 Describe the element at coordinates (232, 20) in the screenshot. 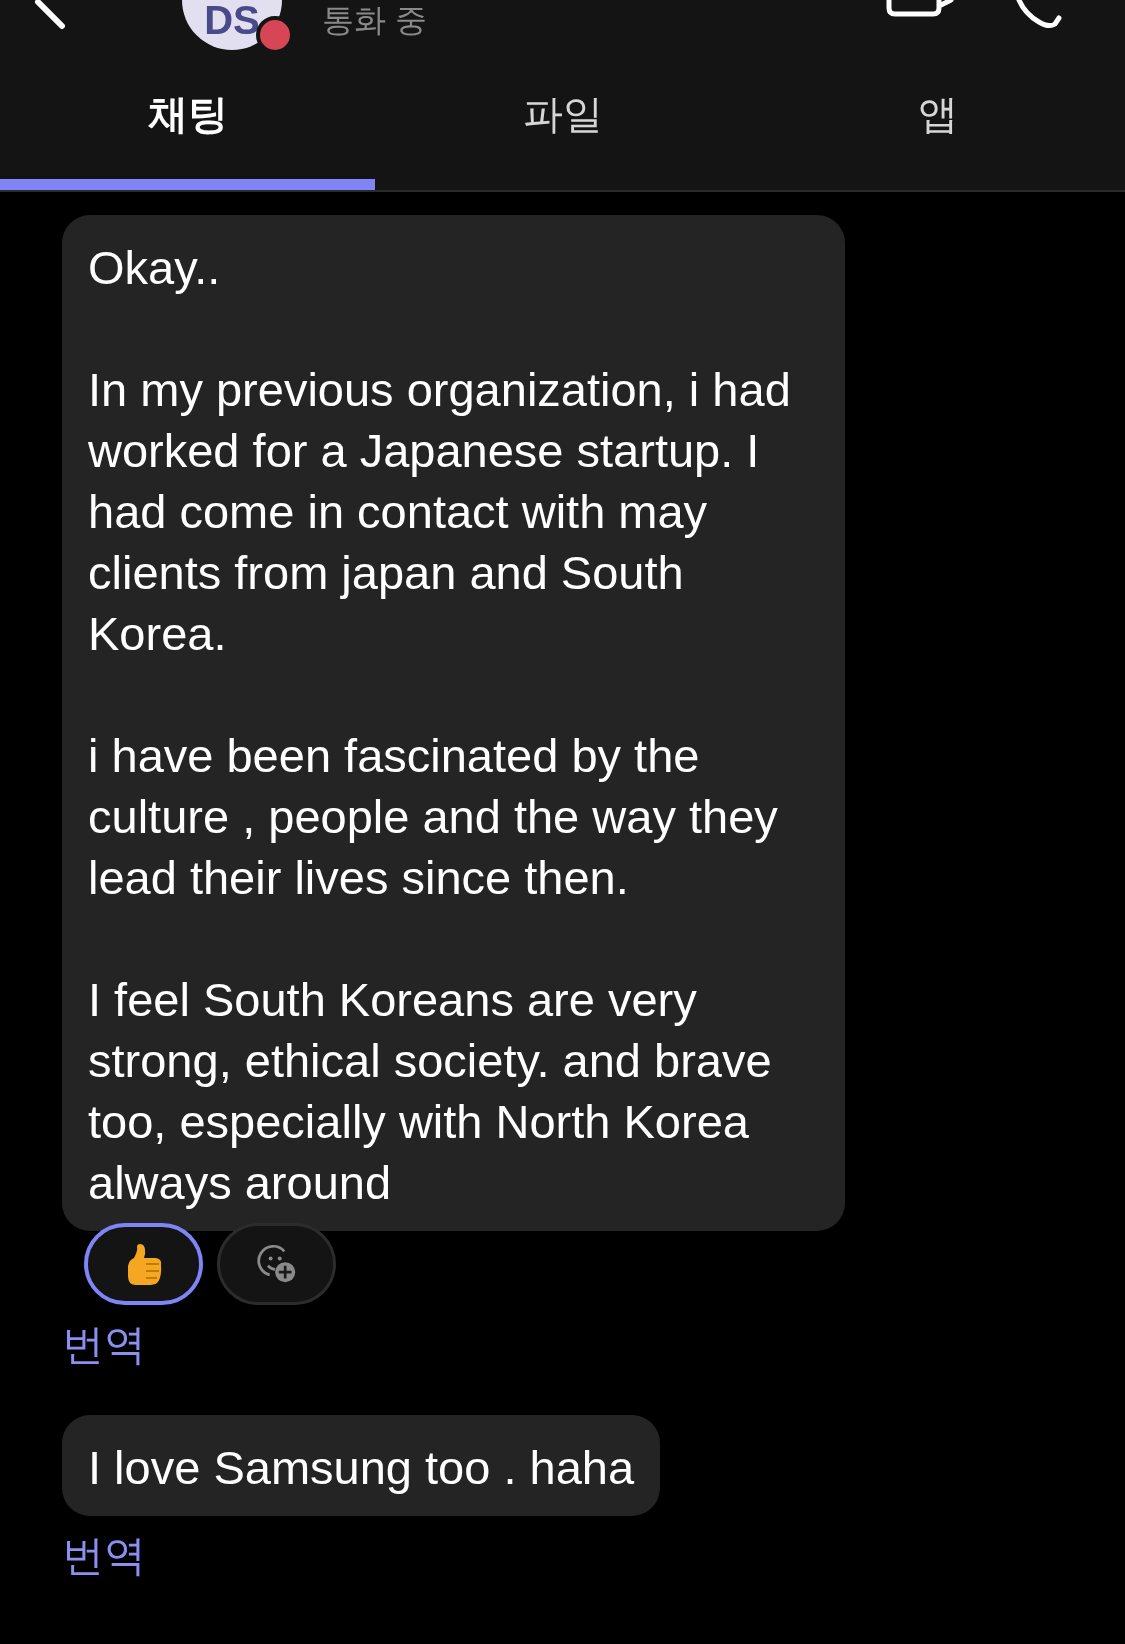

I see `avatar-initials: DS` at that location.